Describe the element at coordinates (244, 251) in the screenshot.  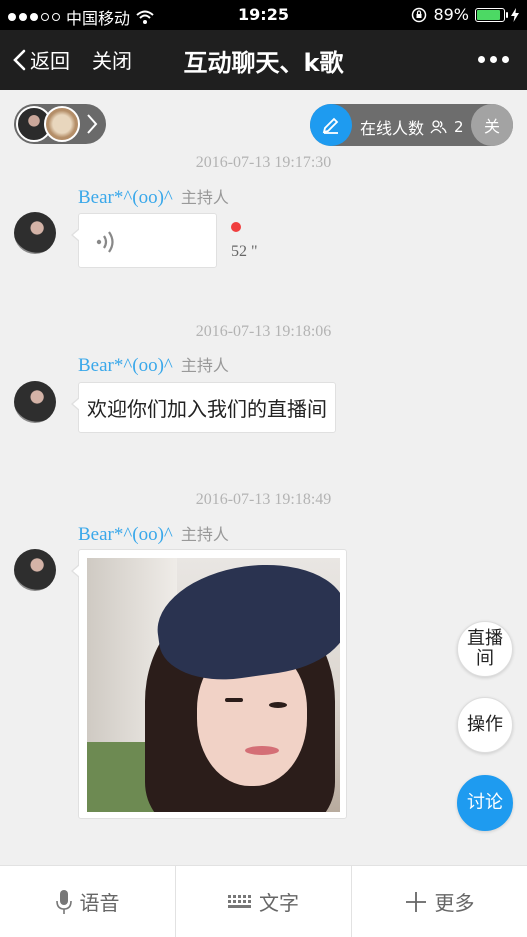
I see `voice-duration: 52 "` at that location.